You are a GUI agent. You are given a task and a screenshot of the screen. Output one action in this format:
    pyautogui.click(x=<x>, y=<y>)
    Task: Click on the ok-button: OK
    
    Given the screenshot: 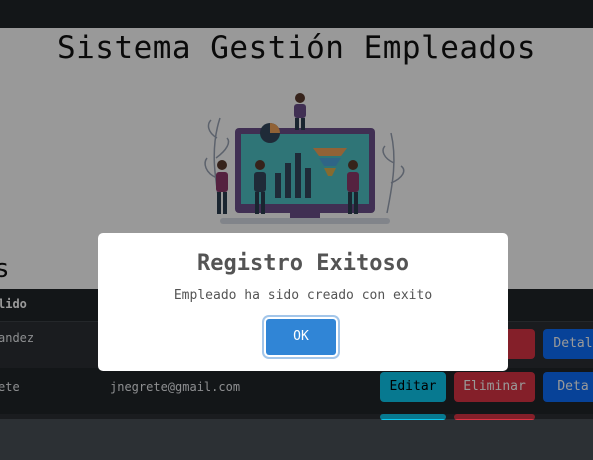 What is the action you would take?
    pyautogui.click(x=301, y=337)
    